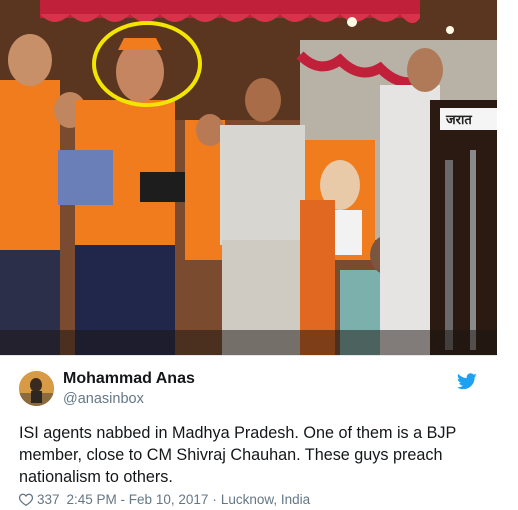 The image size is (518, 510). What do you see at coordinates (507, 255) in the screenshot?
I see `page-gutter` at bounding box center [507, 255].